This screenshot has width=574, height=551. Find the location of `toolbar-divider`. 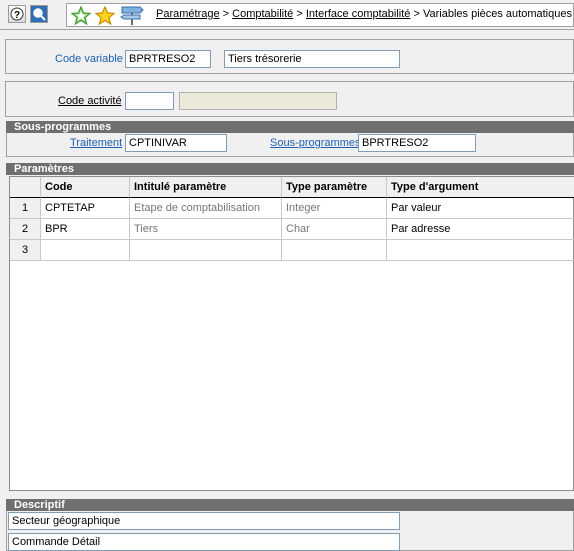

toolbar-divider is located at coordinates (287, 29).